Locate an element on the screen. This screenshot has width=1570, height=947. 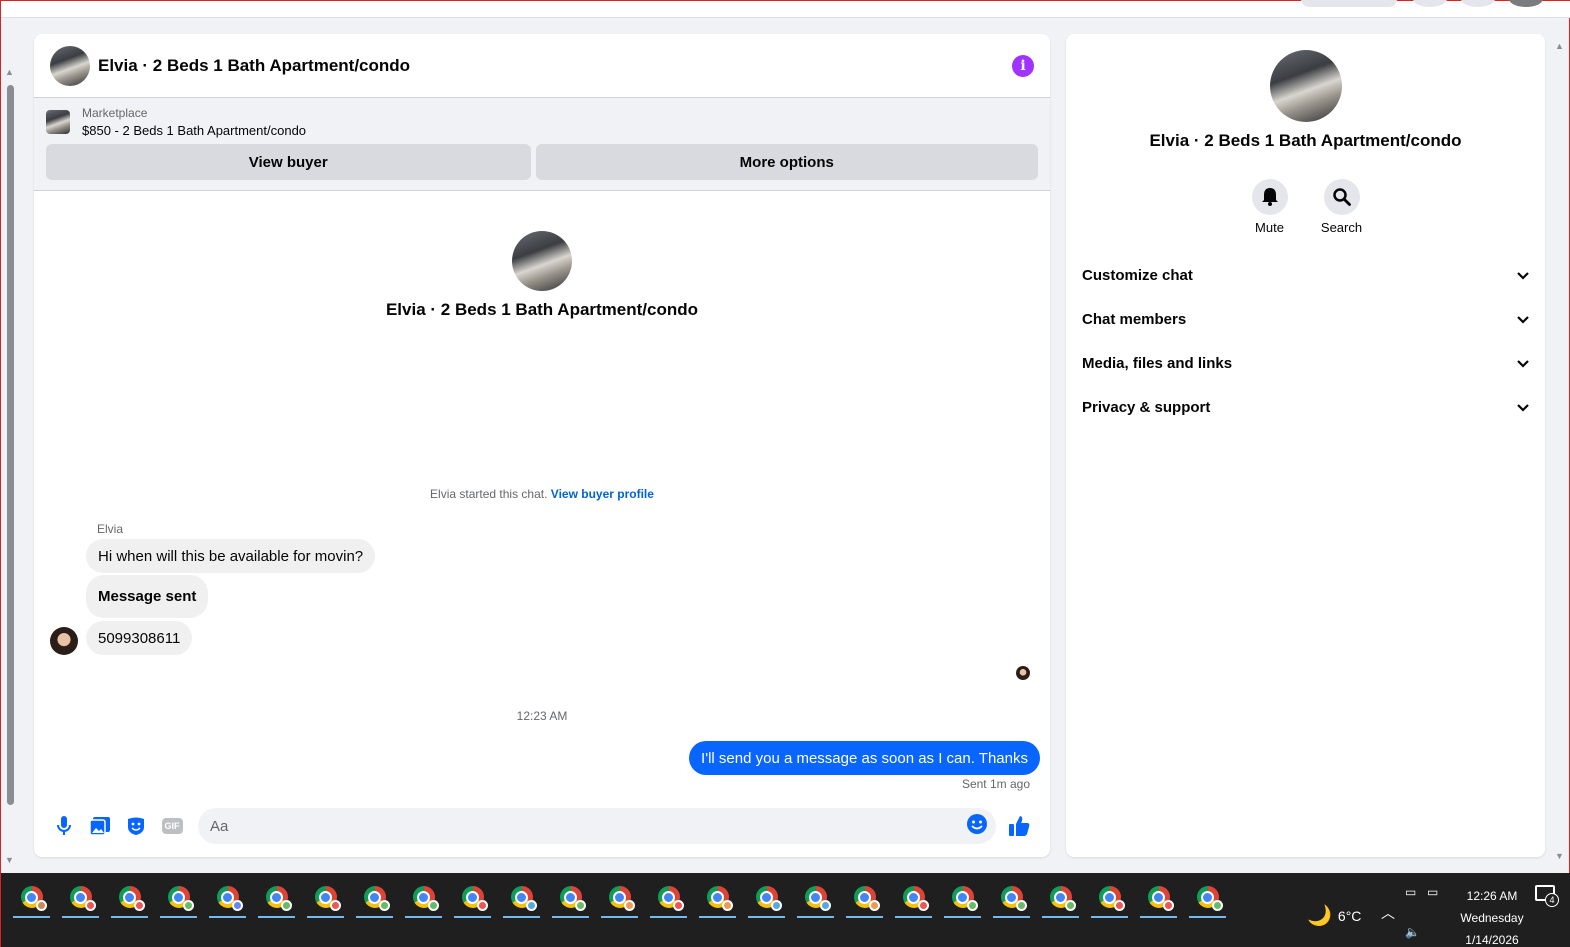
marketplace-label: Marketplace is located at coordinates (115, 113).